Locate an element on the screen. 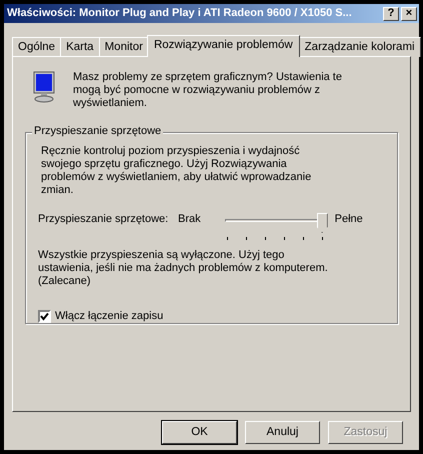 This screenshot has height=454, width=423. dialog-button: OK is located at coordinates (199, 432).